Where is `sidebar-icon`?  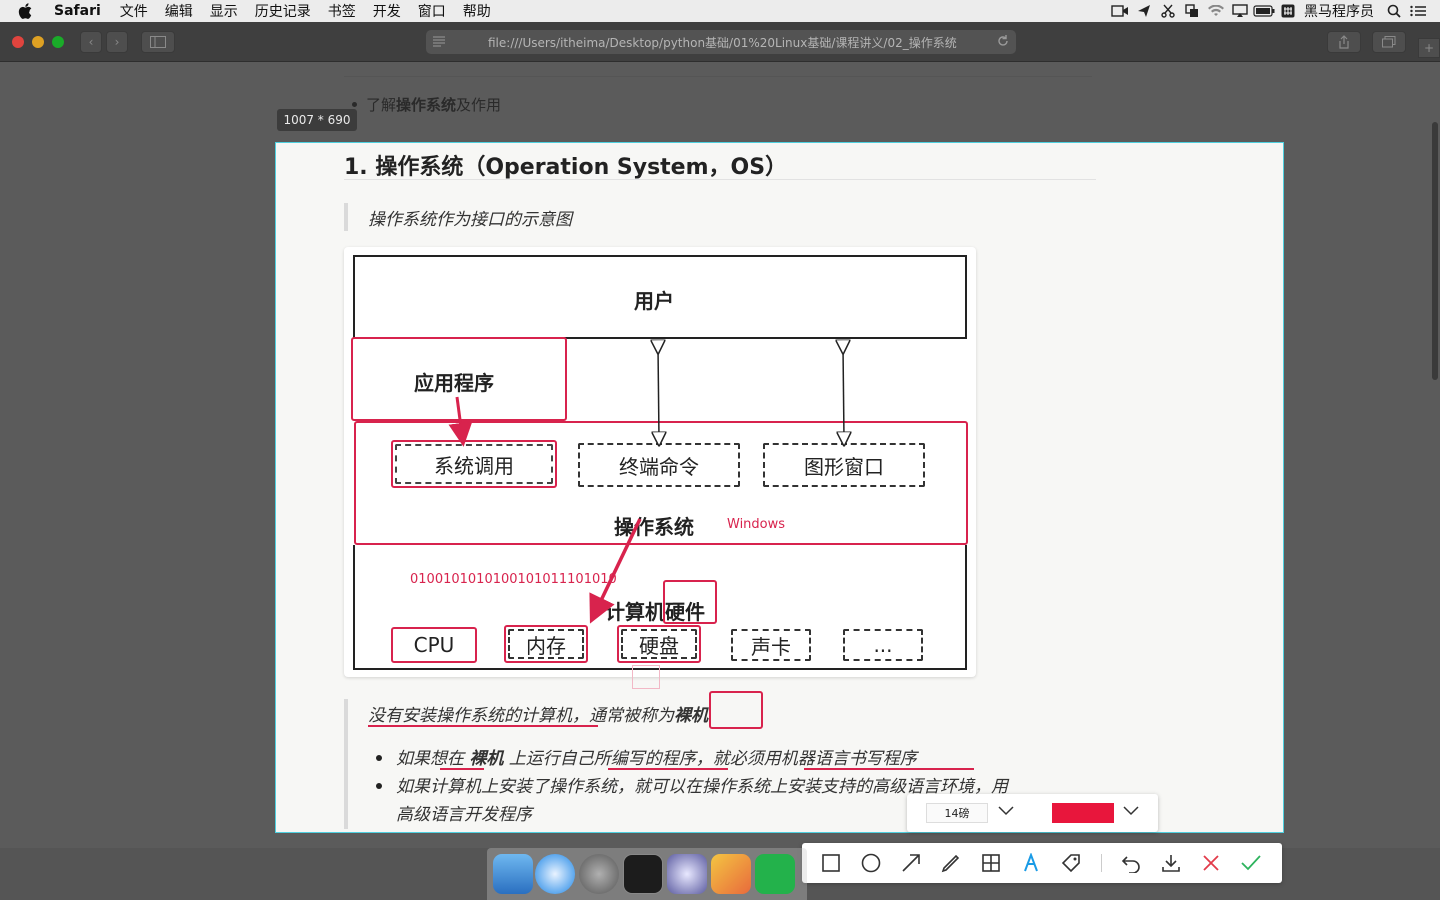
sidebar-icon is located at coordinates (158, 42).